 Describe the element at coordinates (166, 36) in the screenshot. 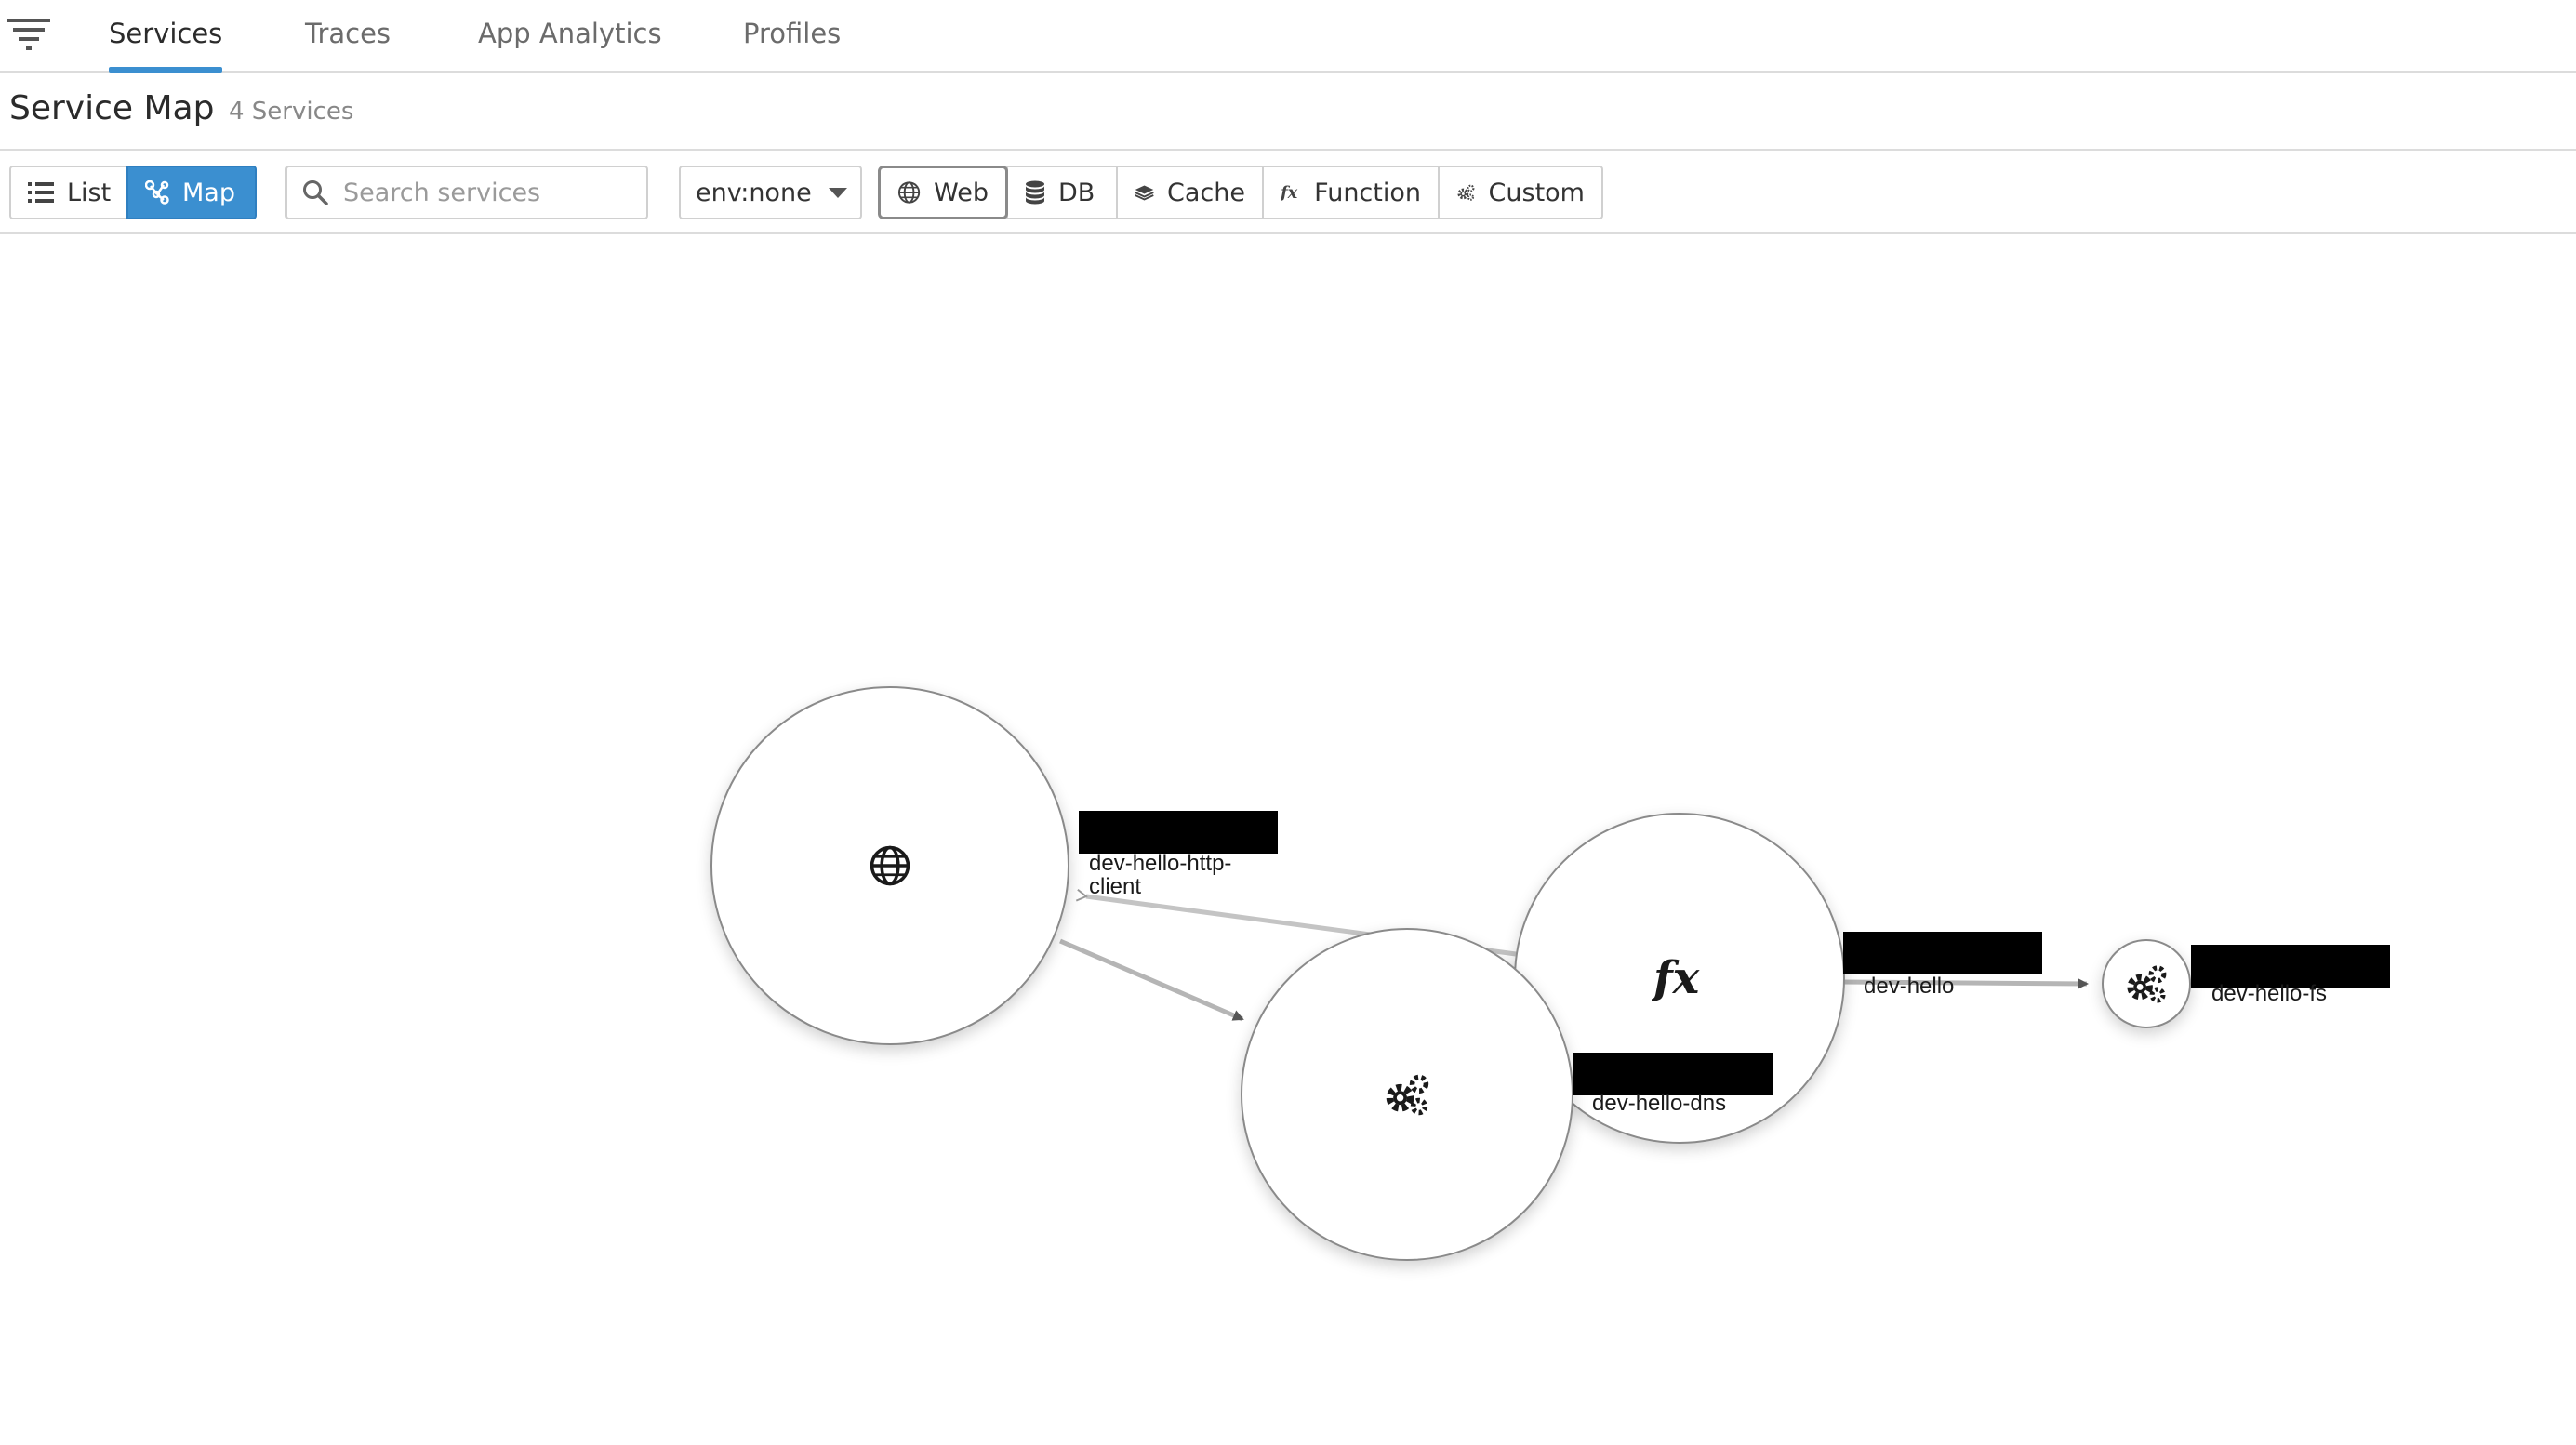

I see `tab-services: Services` at that location.